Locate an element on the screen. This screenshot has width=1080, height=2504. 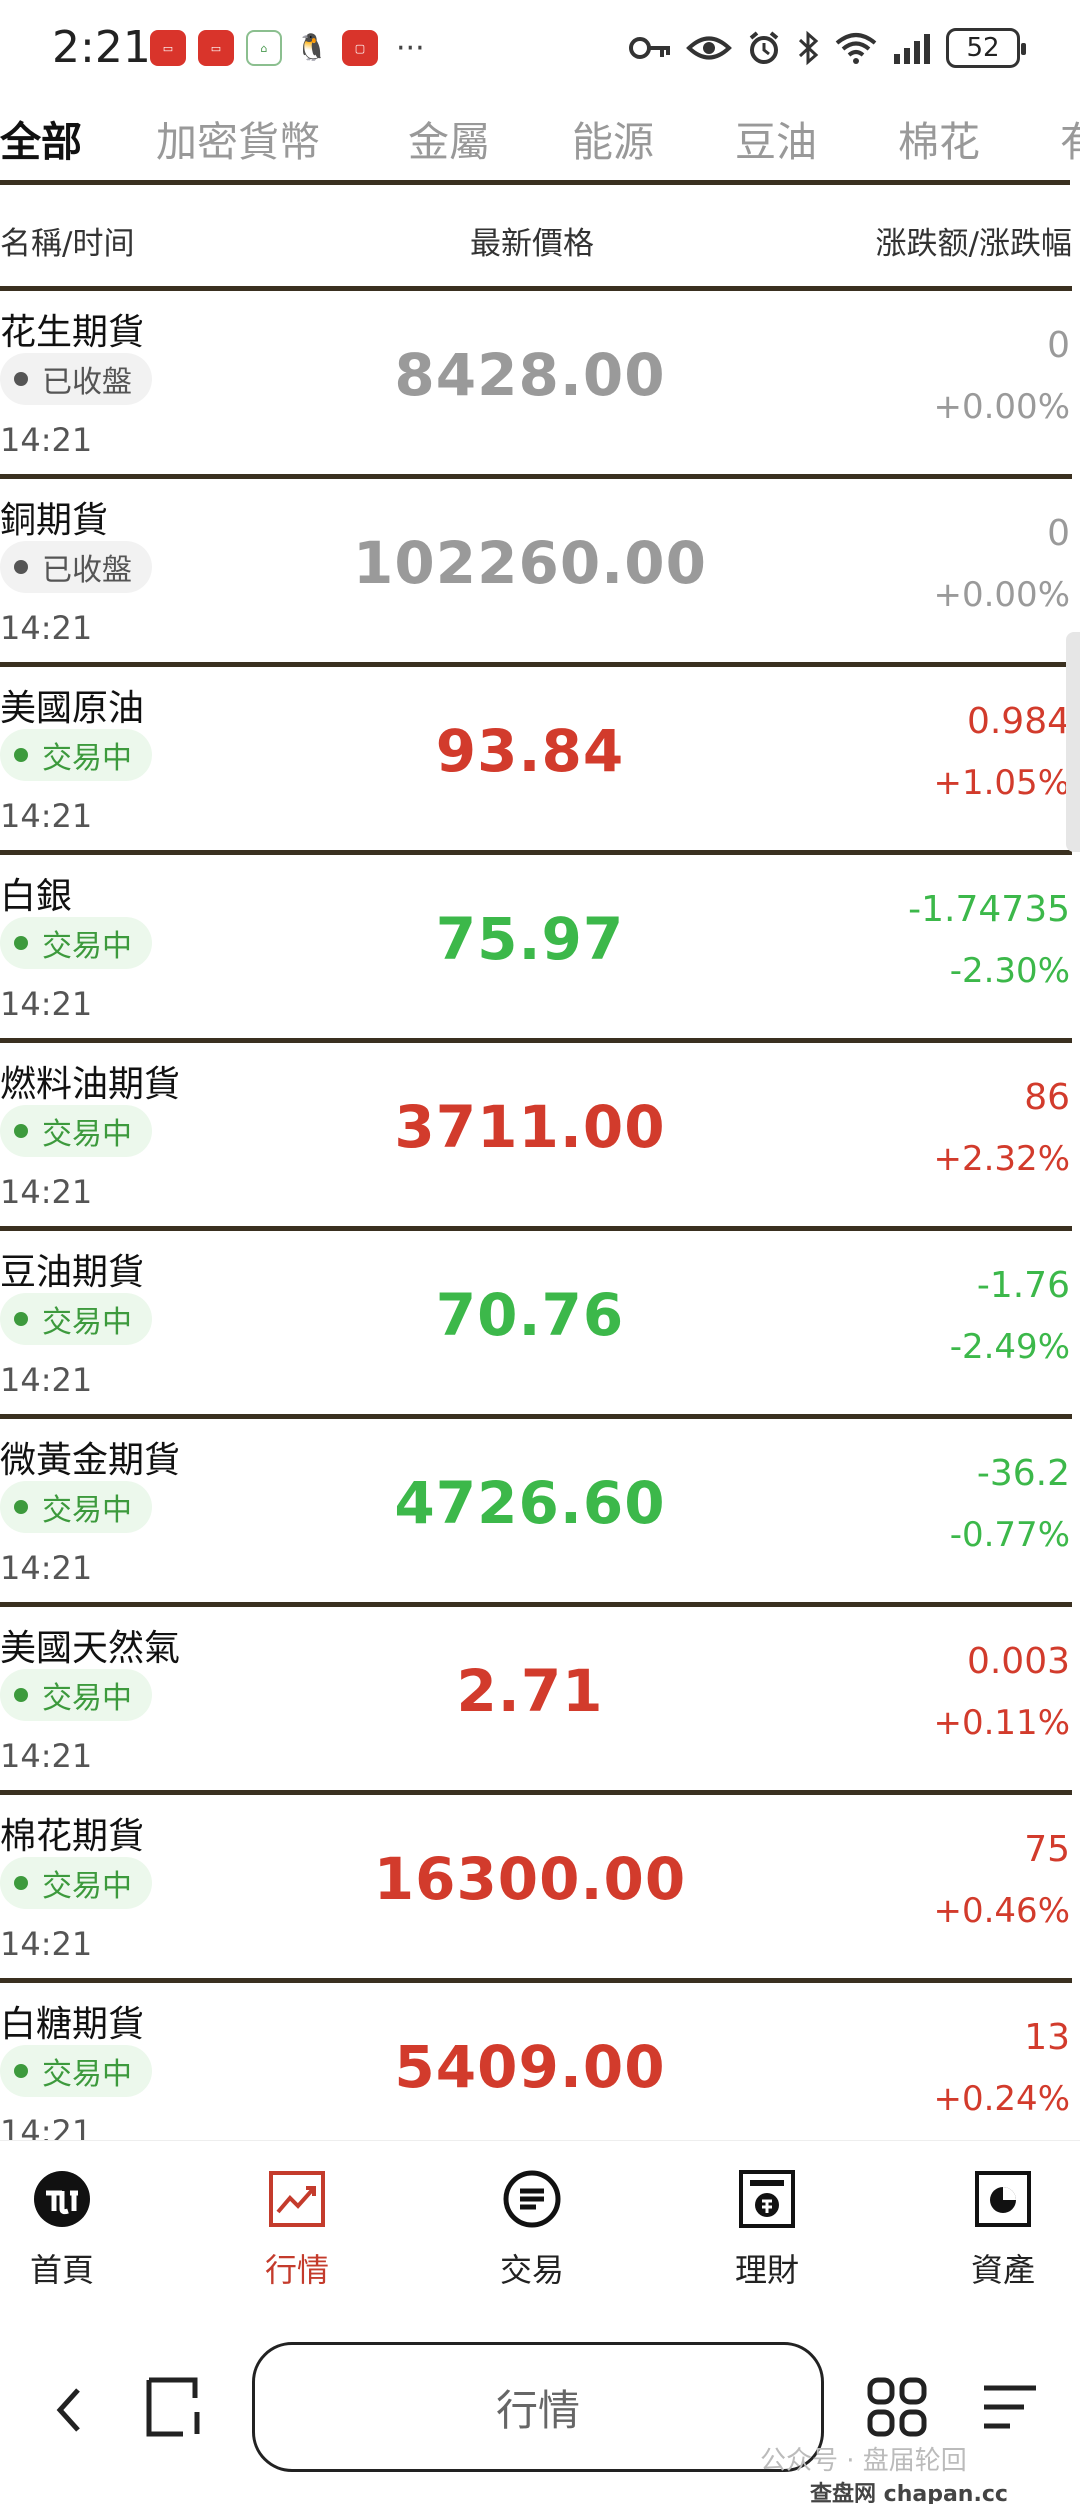
price-change-percent: +2.32% is located at coordinates (1002, 1159).